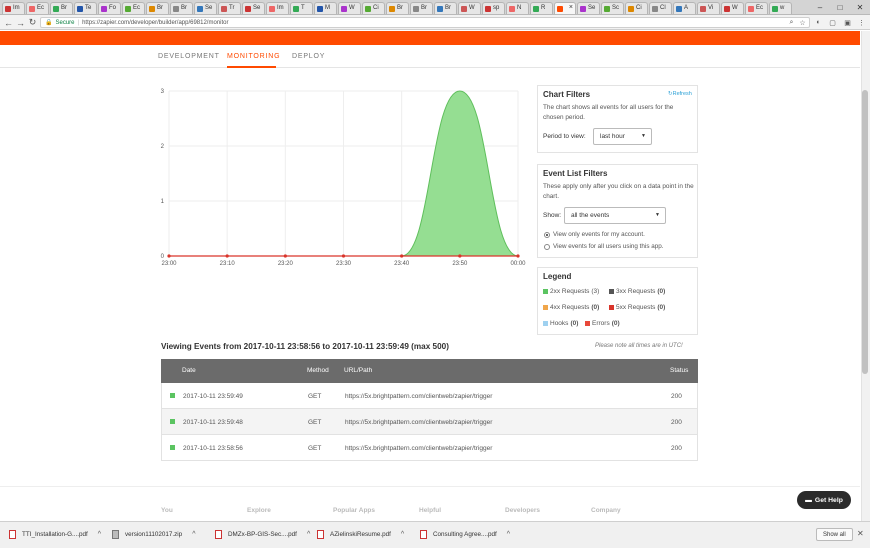 This screenshot has width=870, height=548. I want to click on tab-title: N, so click(519, 8).